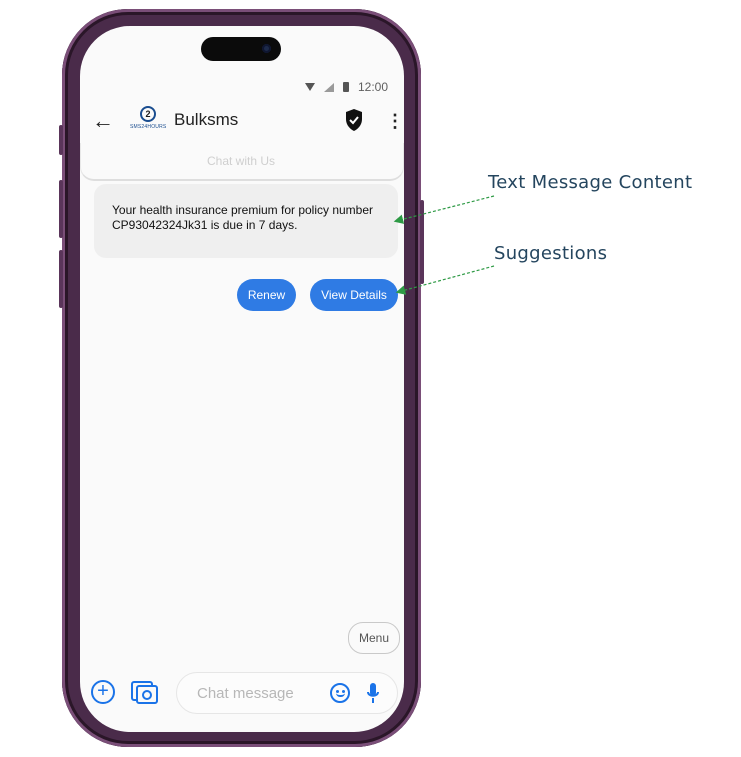  Describe the element at coordinates (551, 253) in the screenshot. I see `annotation-suggestions: Suggestions` at that location.